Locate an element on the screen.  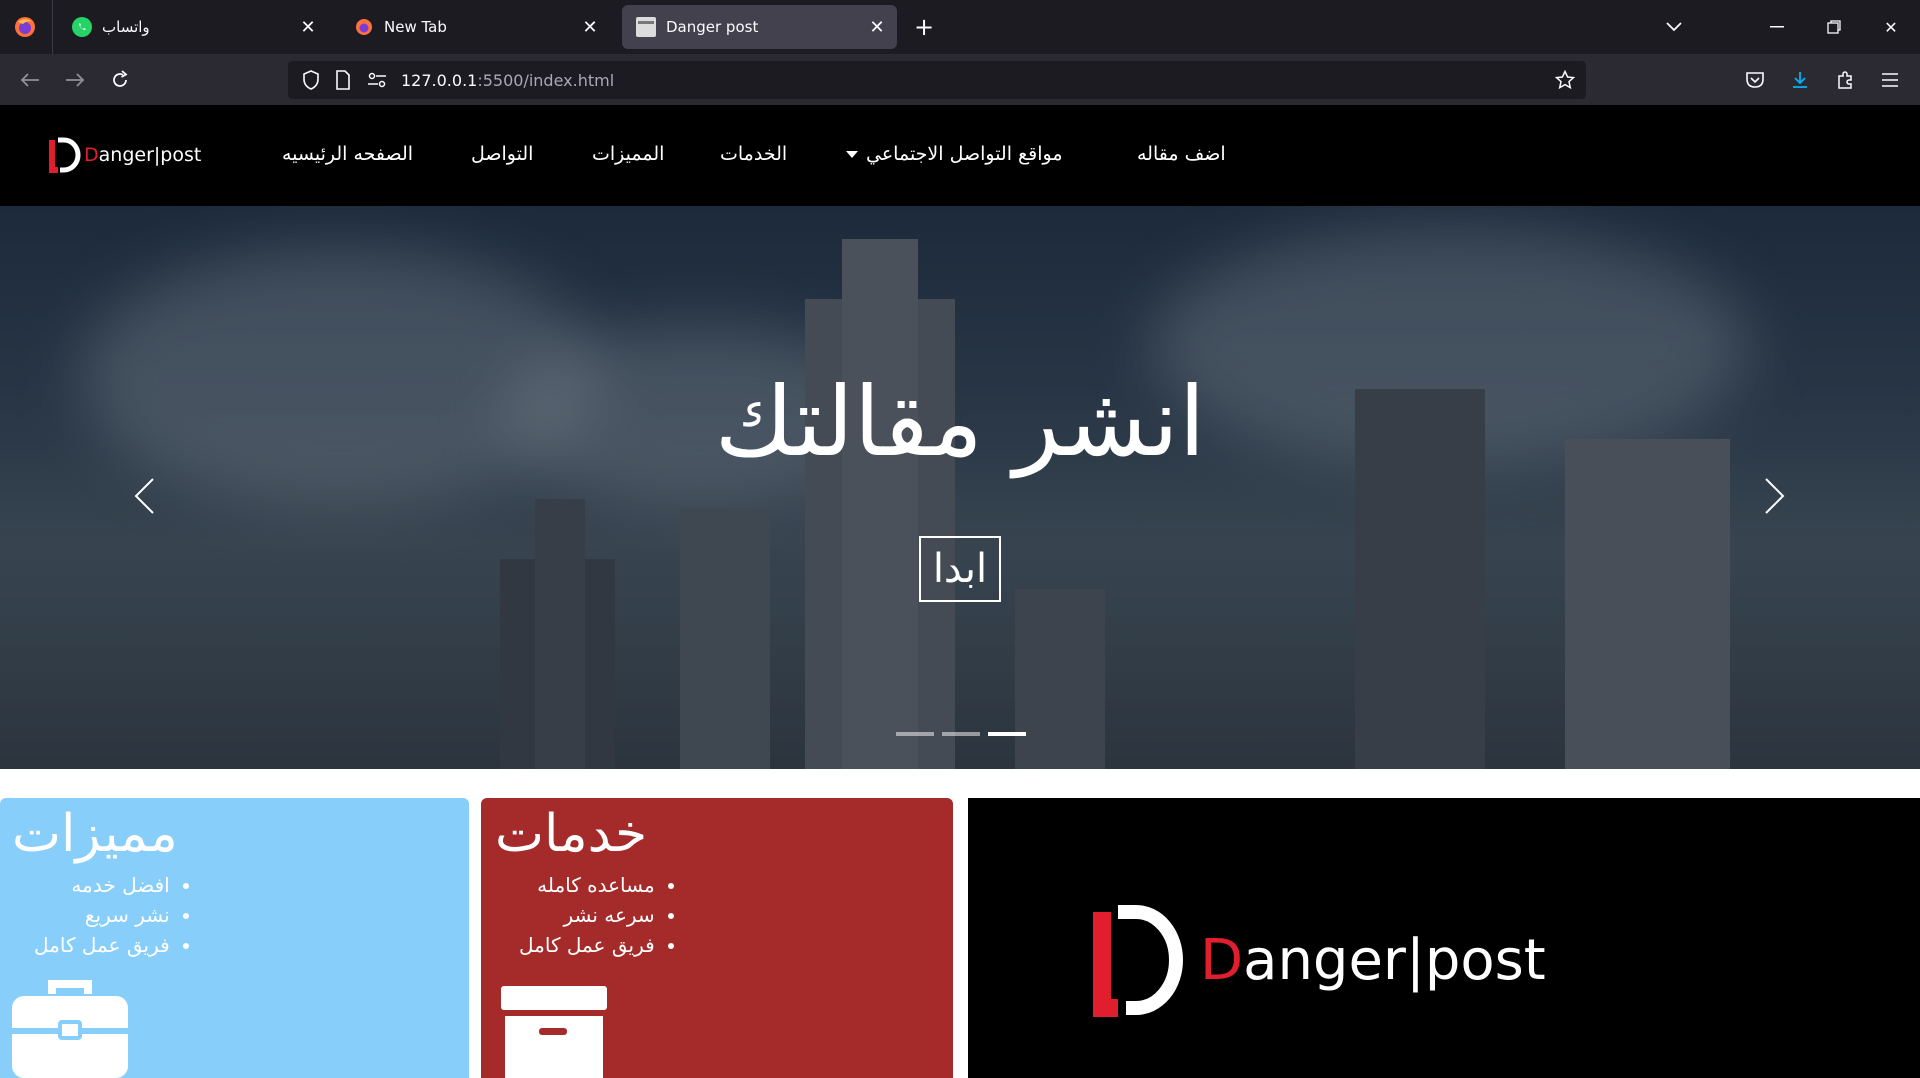
nav-features: المميزات is located at coordinates (628, 154).